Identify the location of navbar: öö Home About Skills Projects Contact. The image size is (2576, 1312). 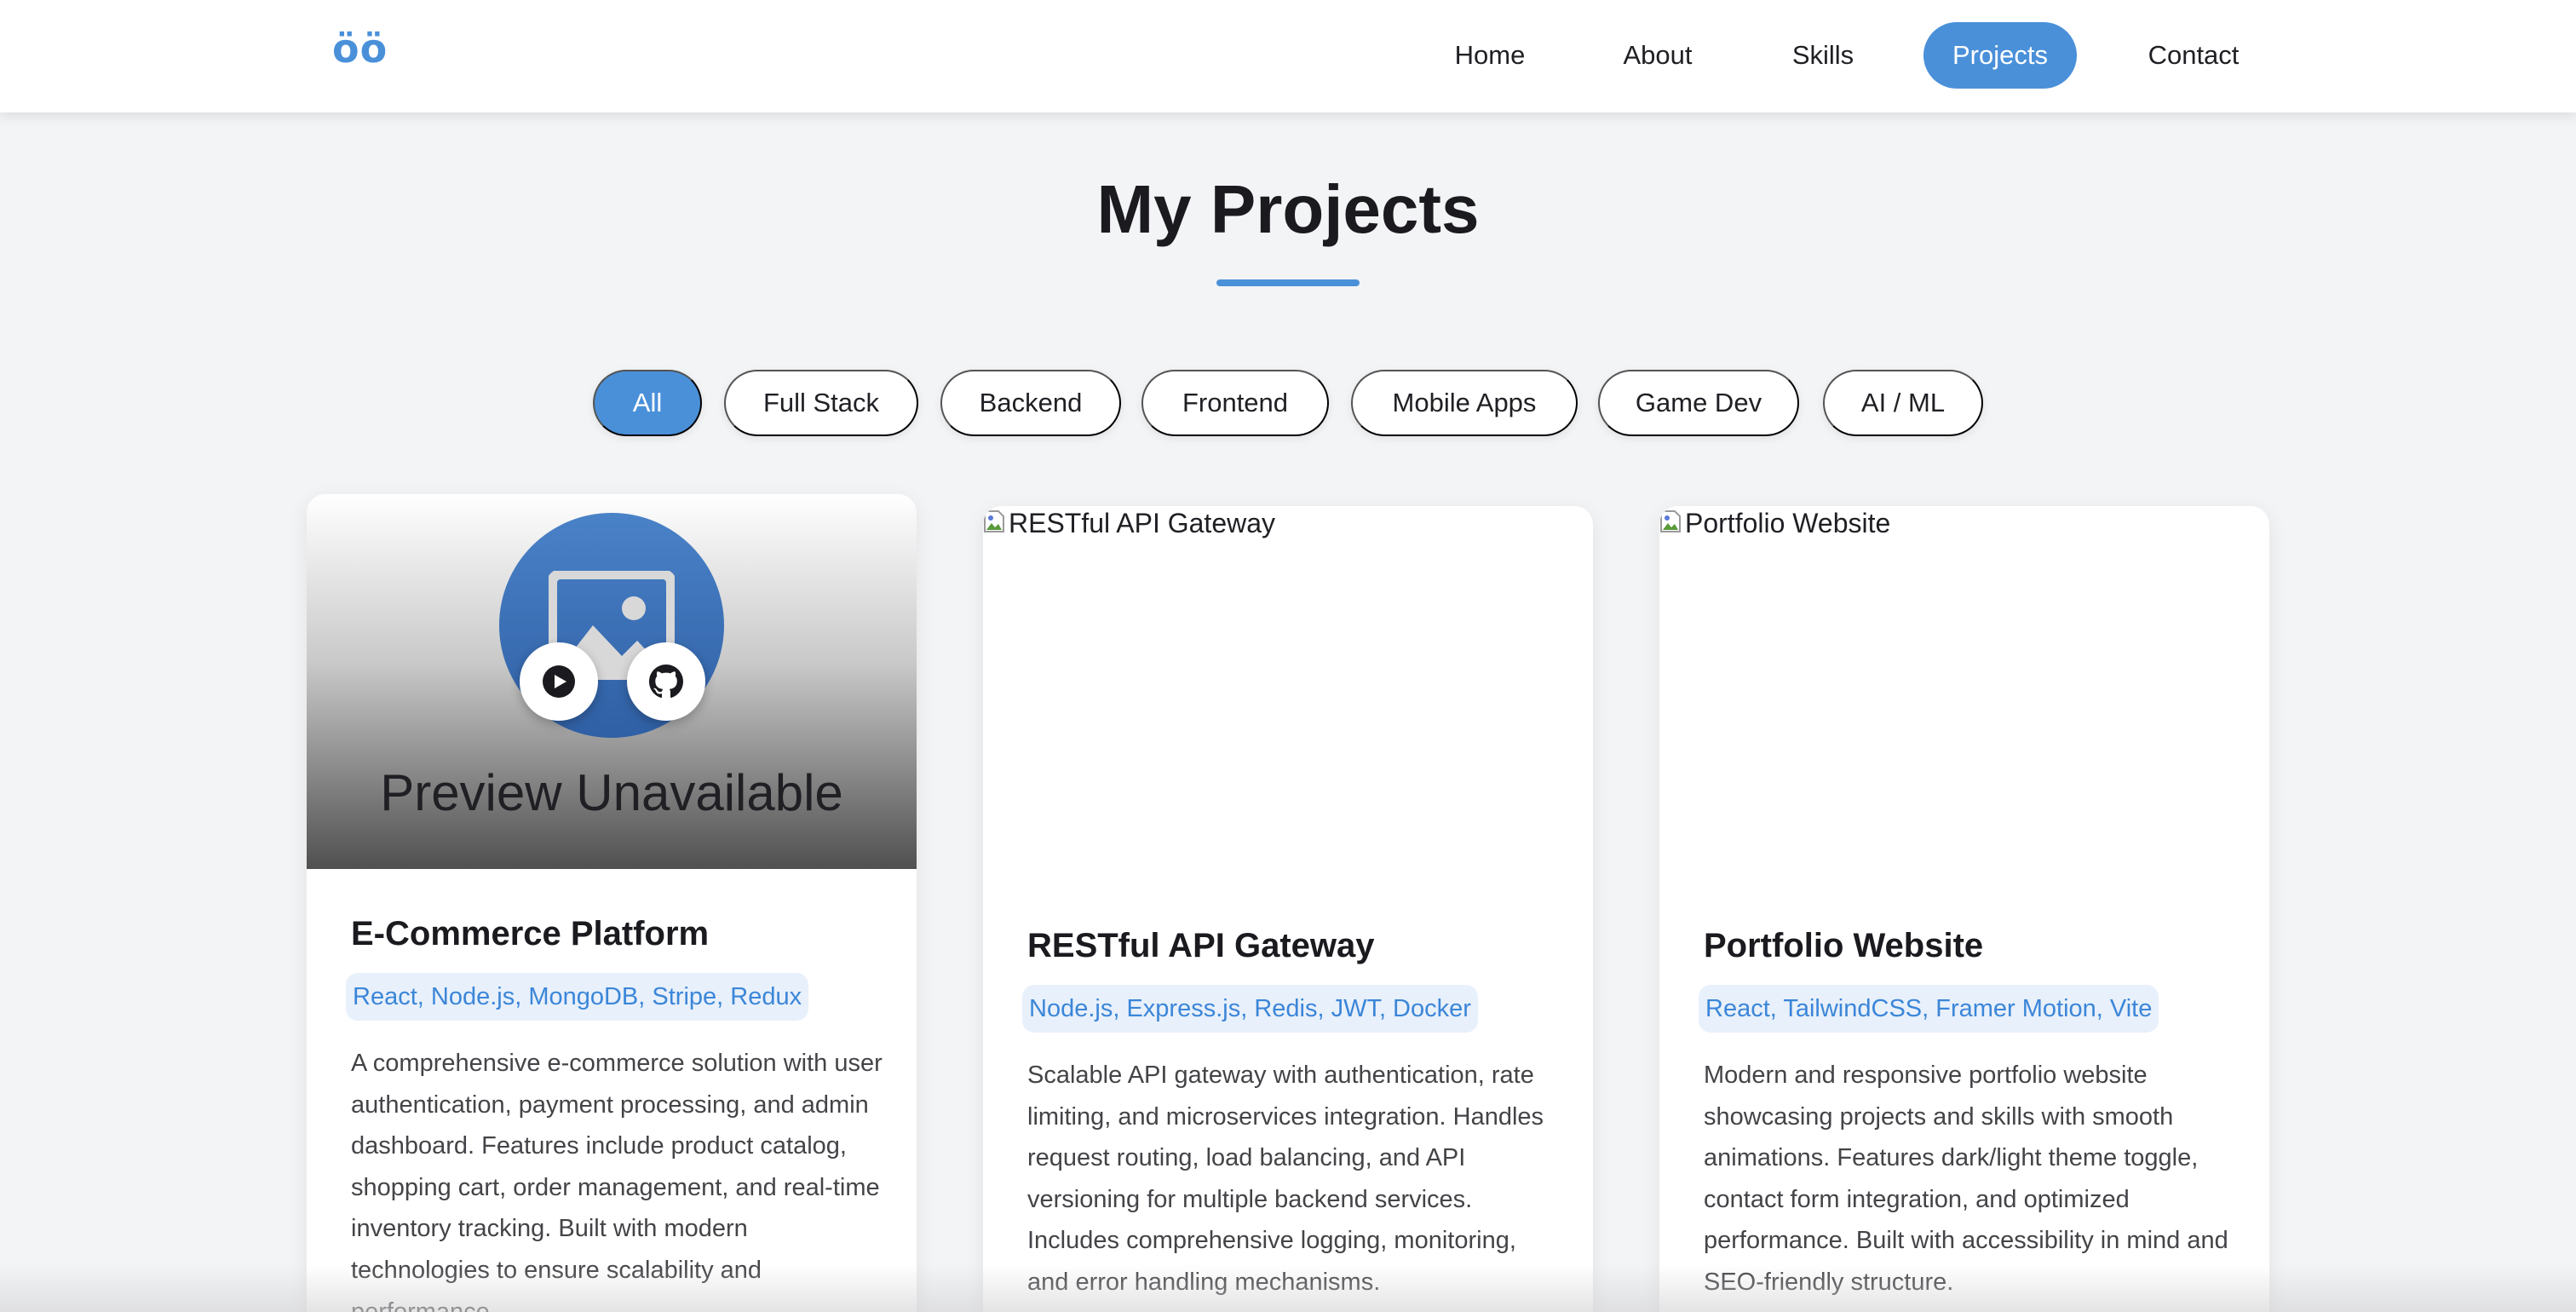
(1288, 56).